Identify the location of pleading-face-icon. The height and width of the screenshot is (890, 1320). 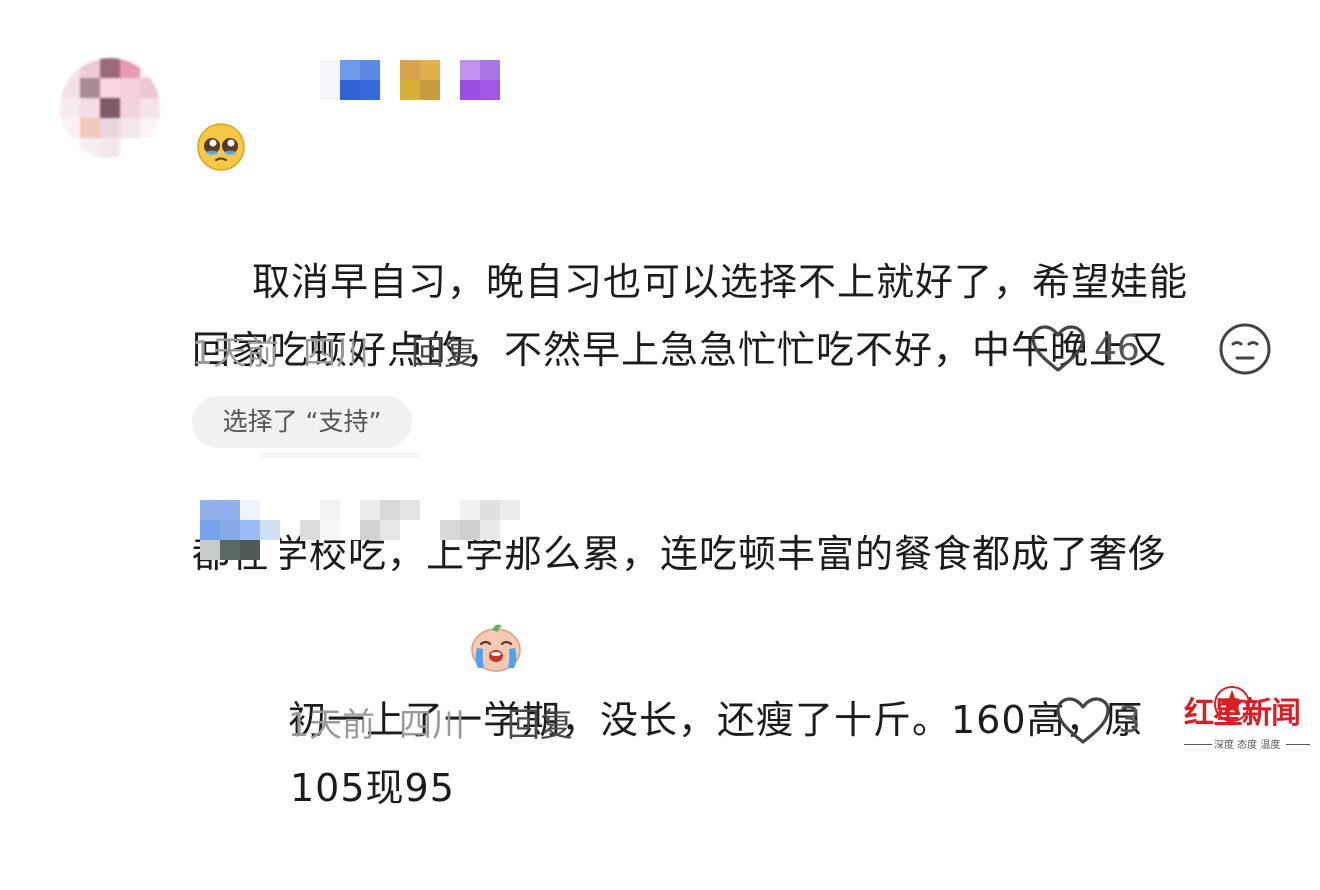
(221, 147).